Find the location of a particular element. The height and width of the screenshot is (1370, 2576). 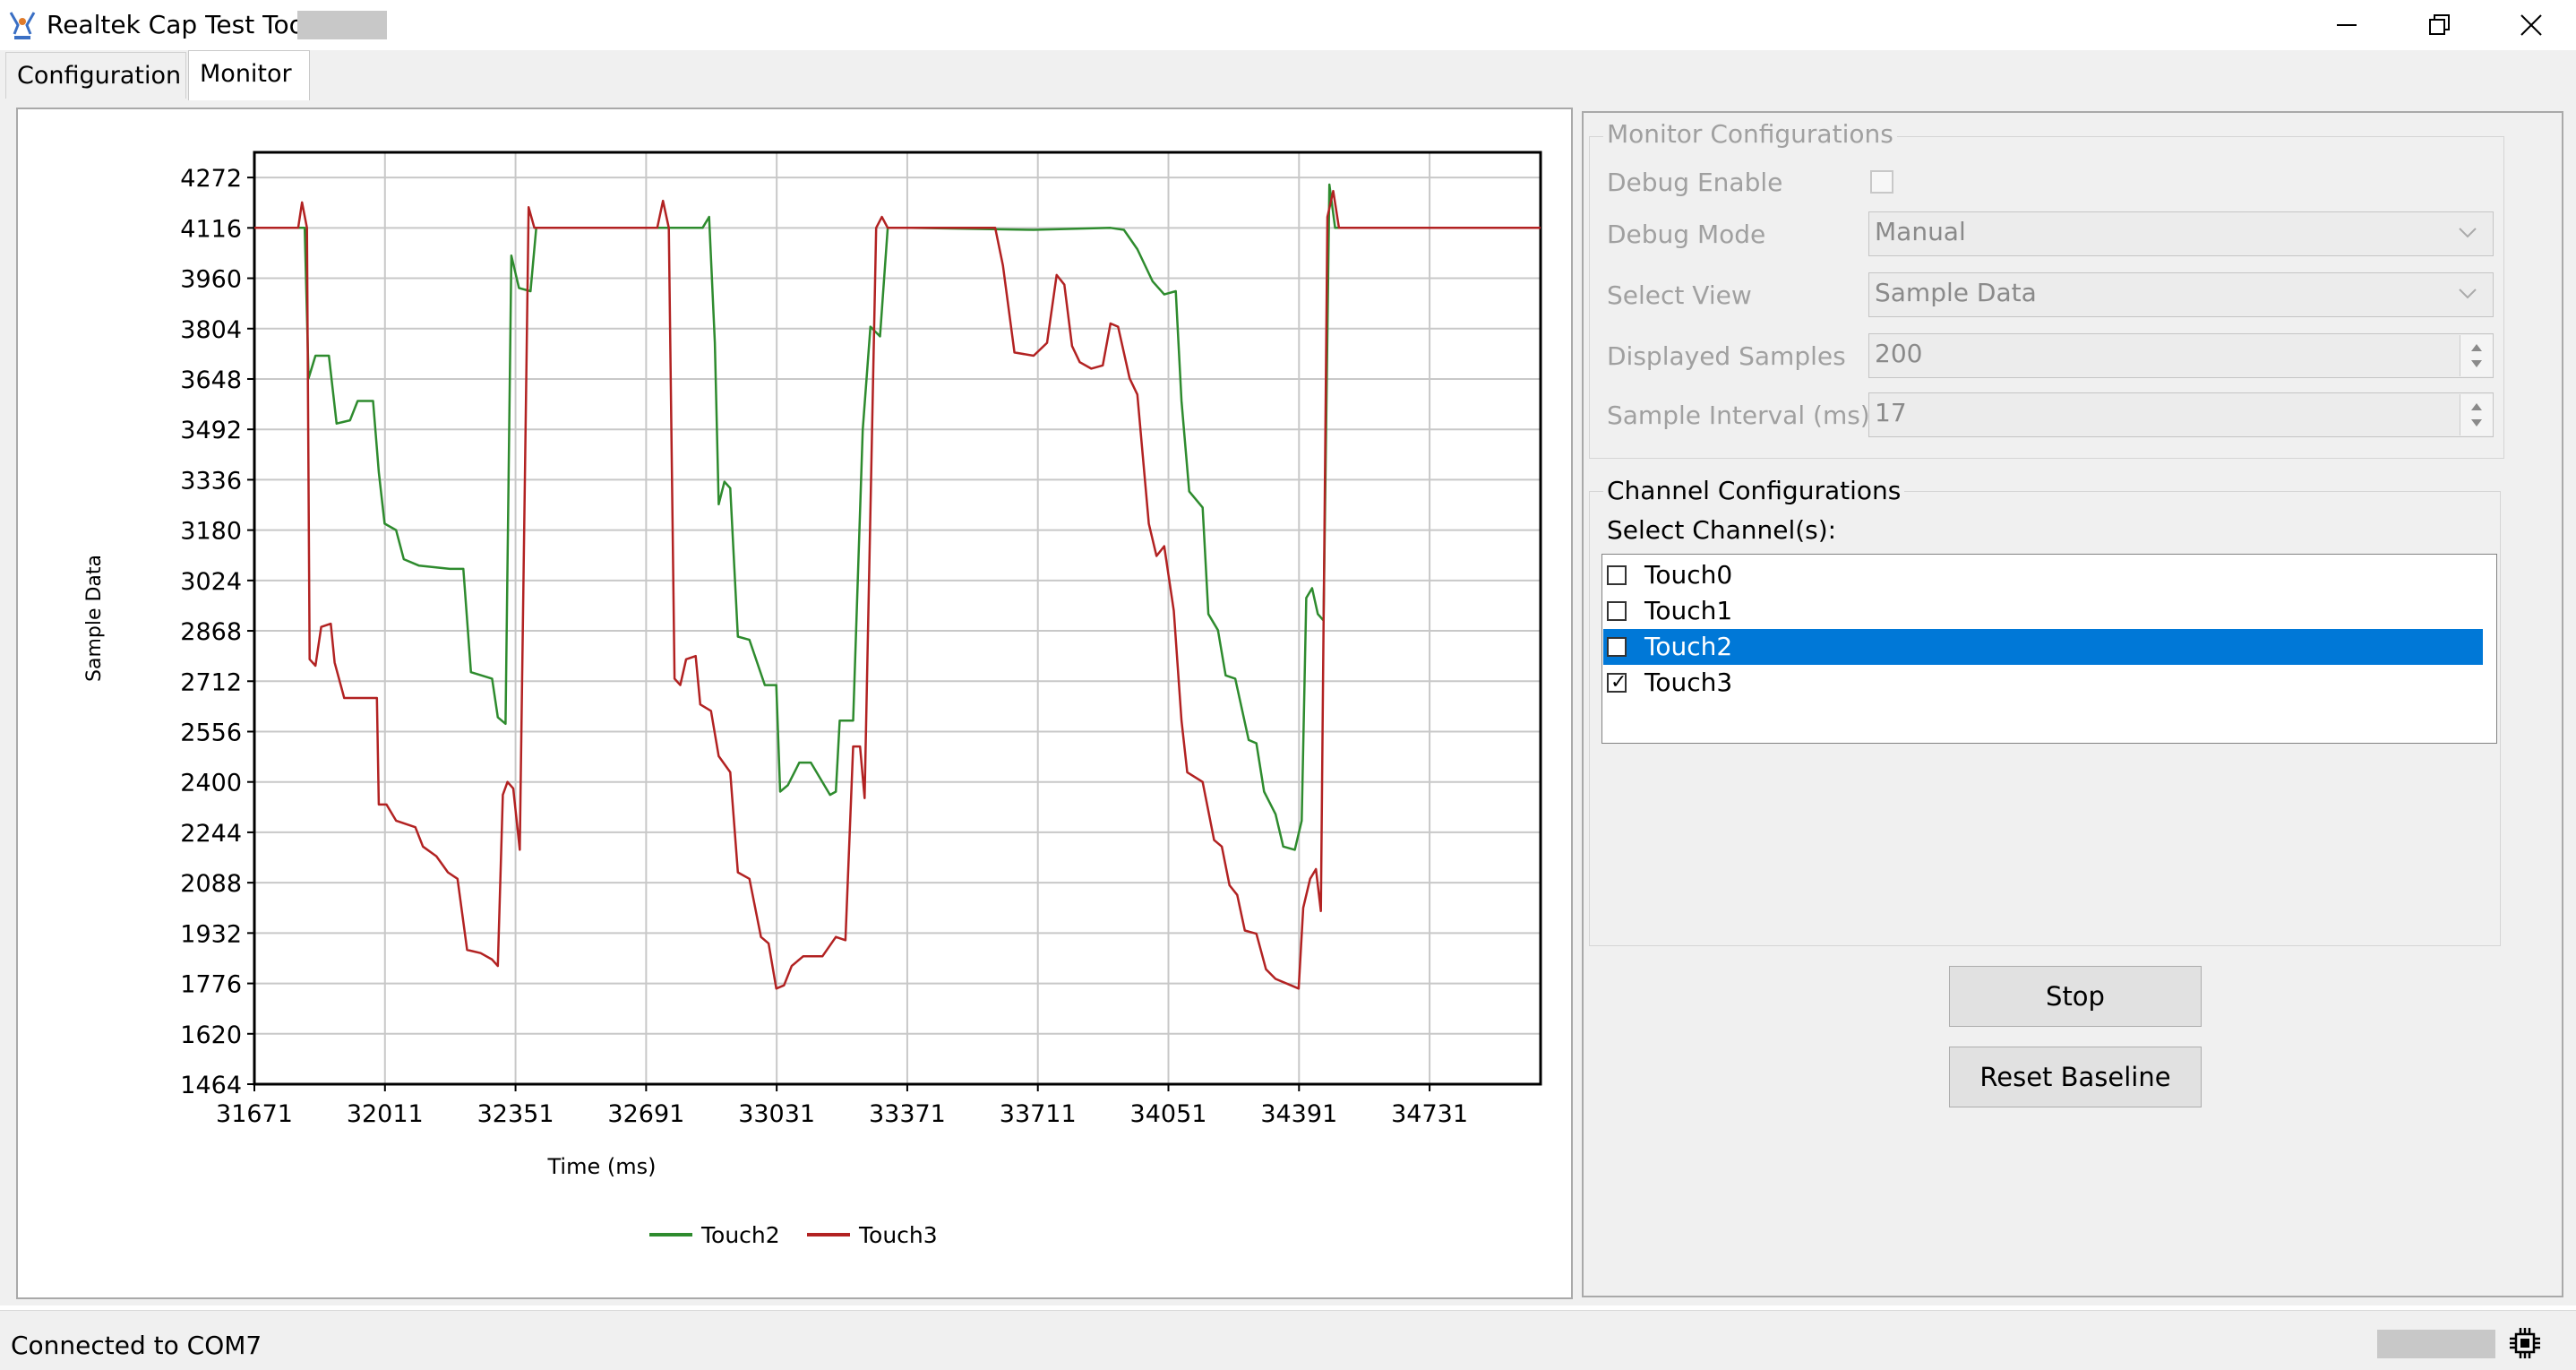

touch1-checkbox is located at coordinates (1617, 611).